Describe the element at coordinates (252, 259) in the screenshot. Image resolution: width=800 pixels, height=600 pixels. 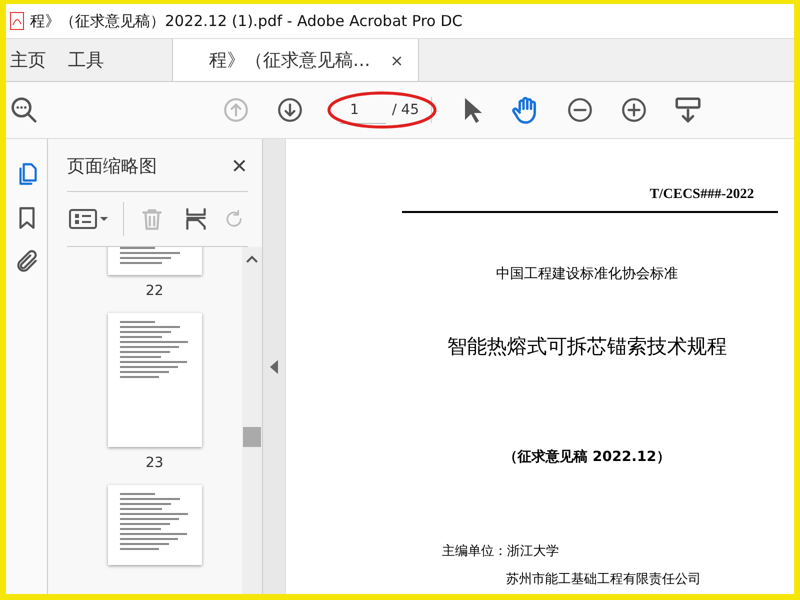
I see `scroll-up-icon` at that location.